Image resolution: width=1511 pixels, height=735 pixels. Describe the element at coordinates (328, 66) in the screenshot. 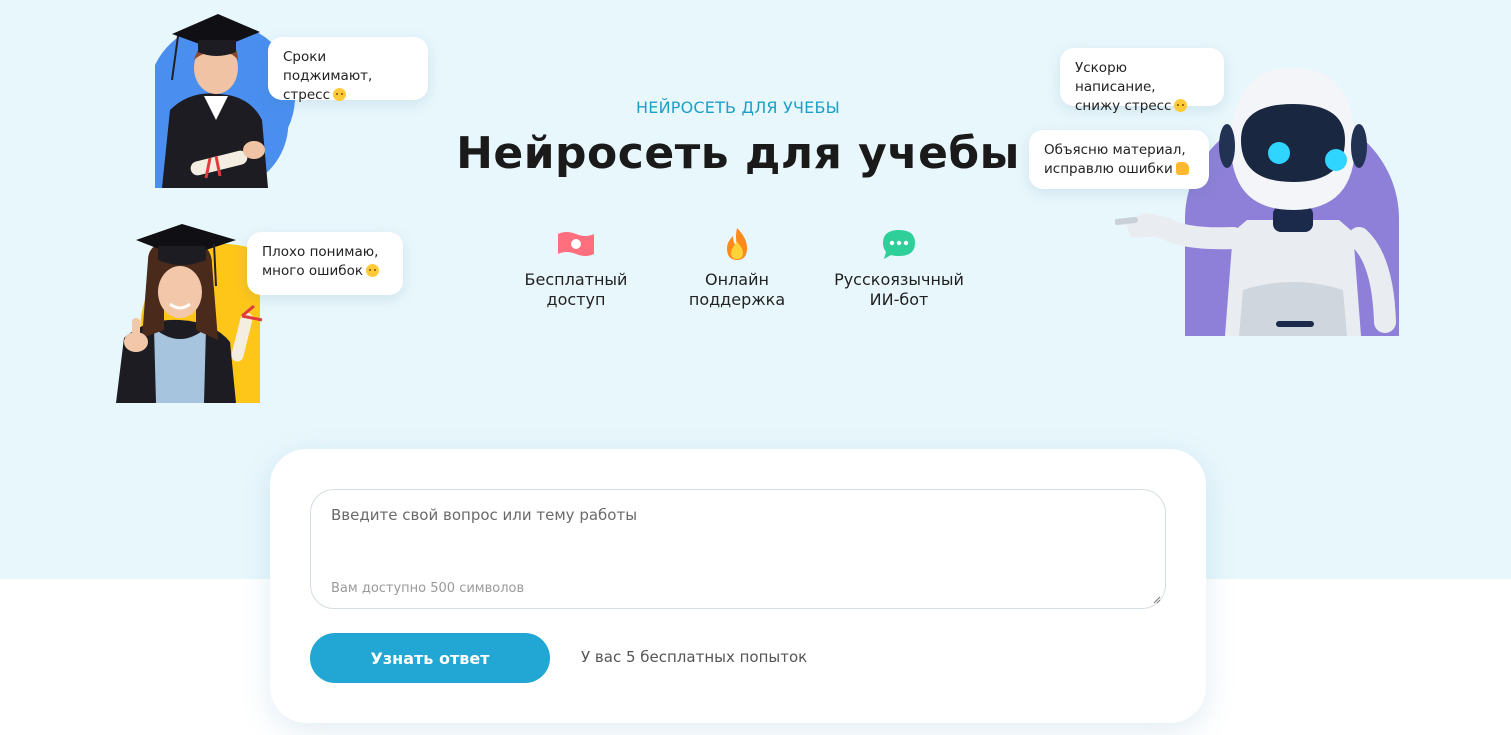

I see `bubble-text-line: Сроки поджимают,` at that location.